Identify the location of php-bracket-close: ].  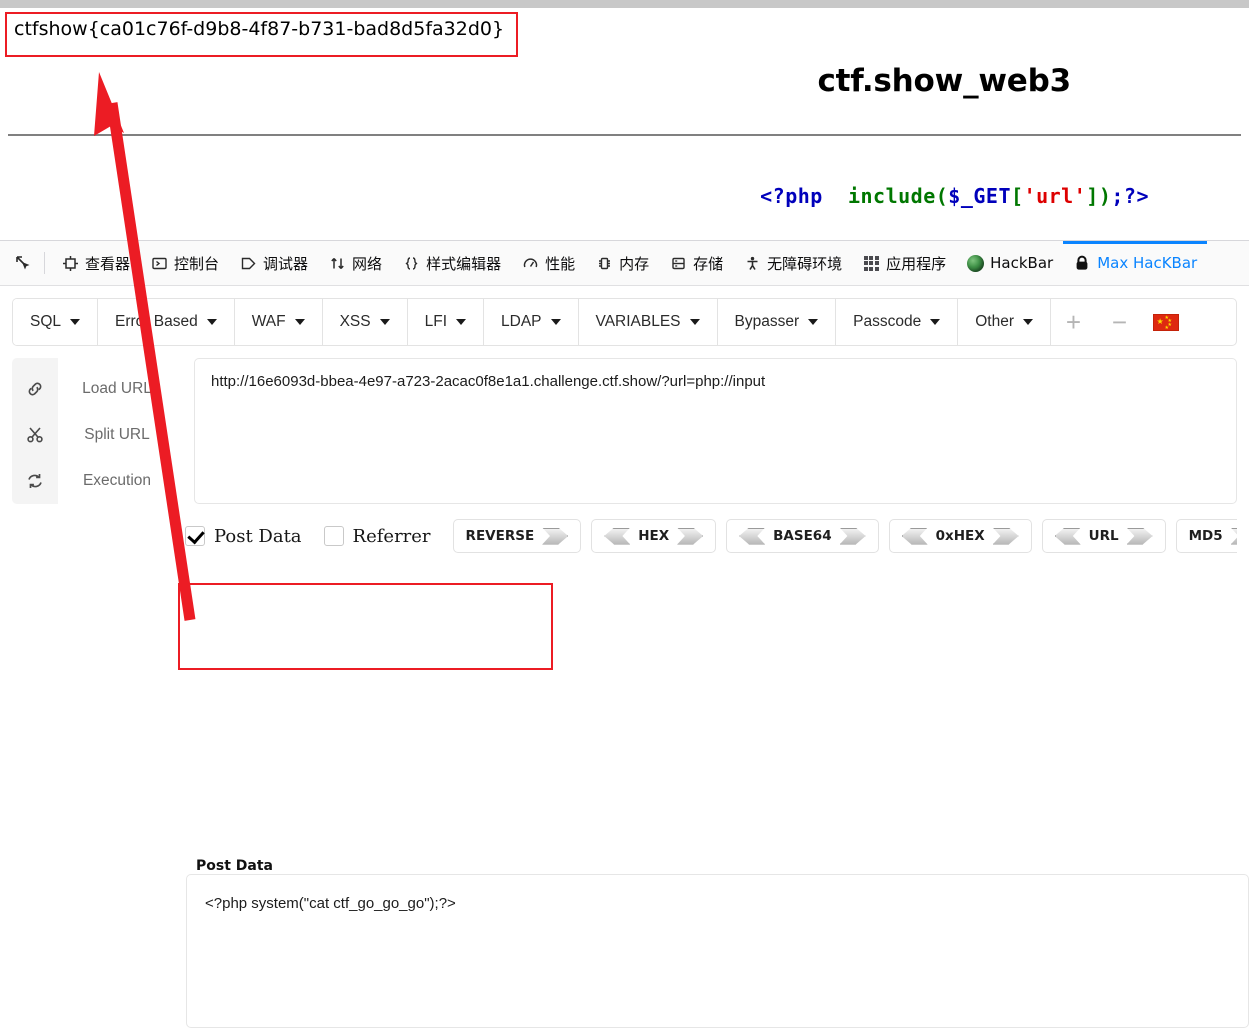
(1092, 196).